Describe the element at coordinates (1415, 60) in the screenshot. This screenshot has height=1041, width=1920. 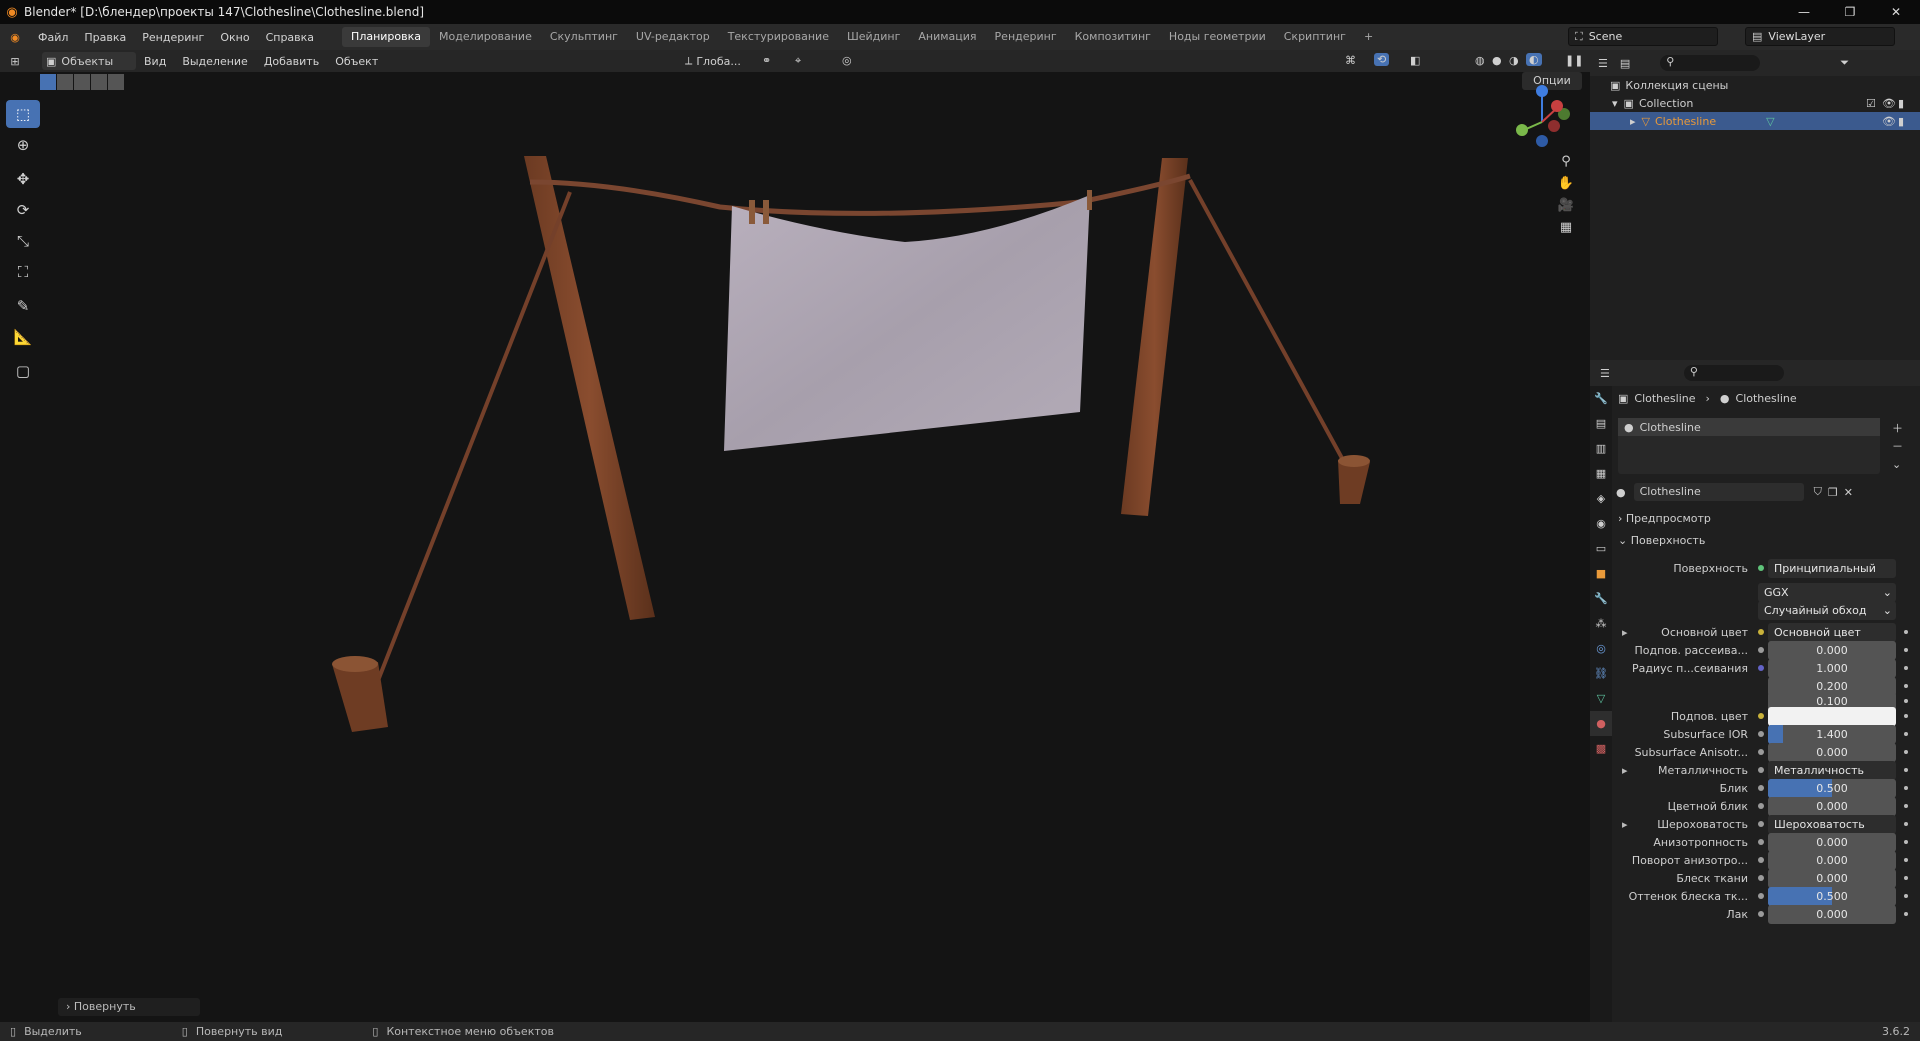
I see `xray-toggle-icon: ◧` at that location.